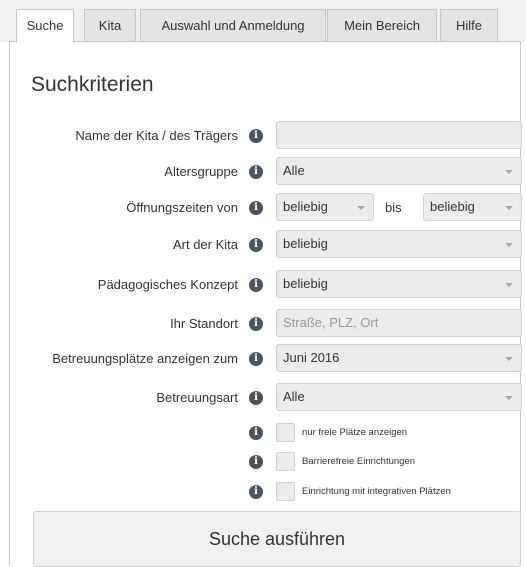 The width and height of the screenshot is (526, 567). Describe the element at coordinates (204, 323) in the screenshot. I see `standort-label: Ihr Standort` at that location.